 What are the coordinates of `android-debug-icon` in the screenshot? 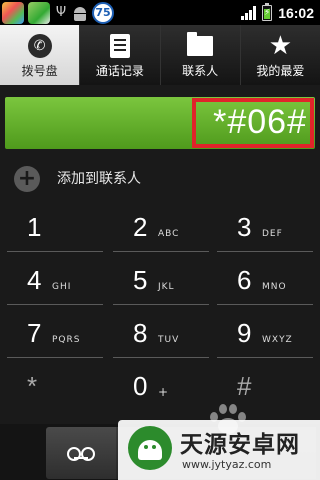 It's located at (80, 13).